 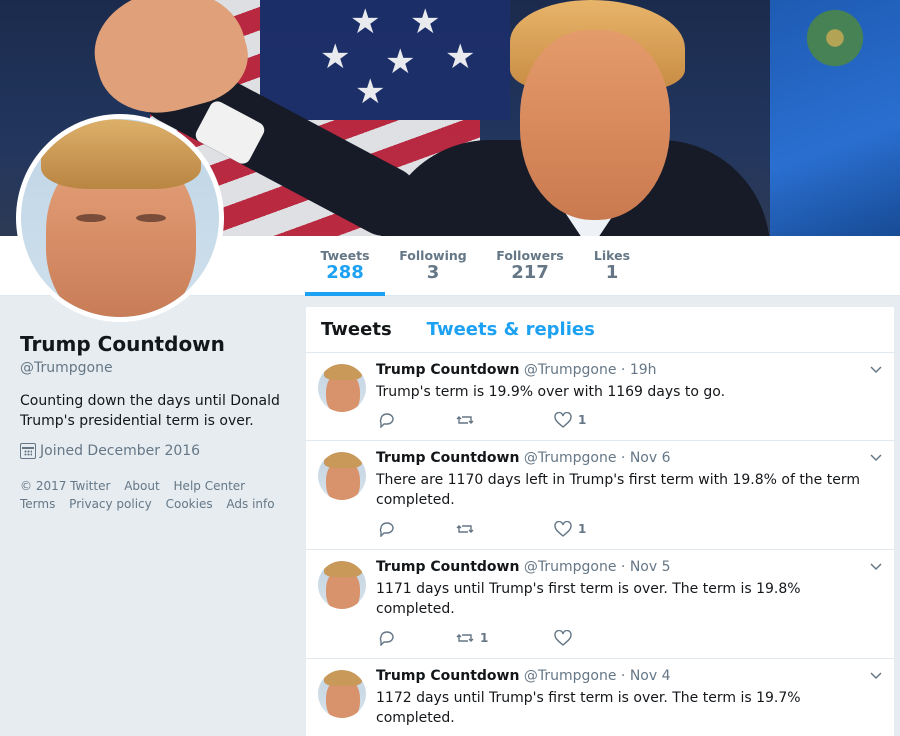 I want to click on nav-following: Following 3, so click(x=433, y=266).